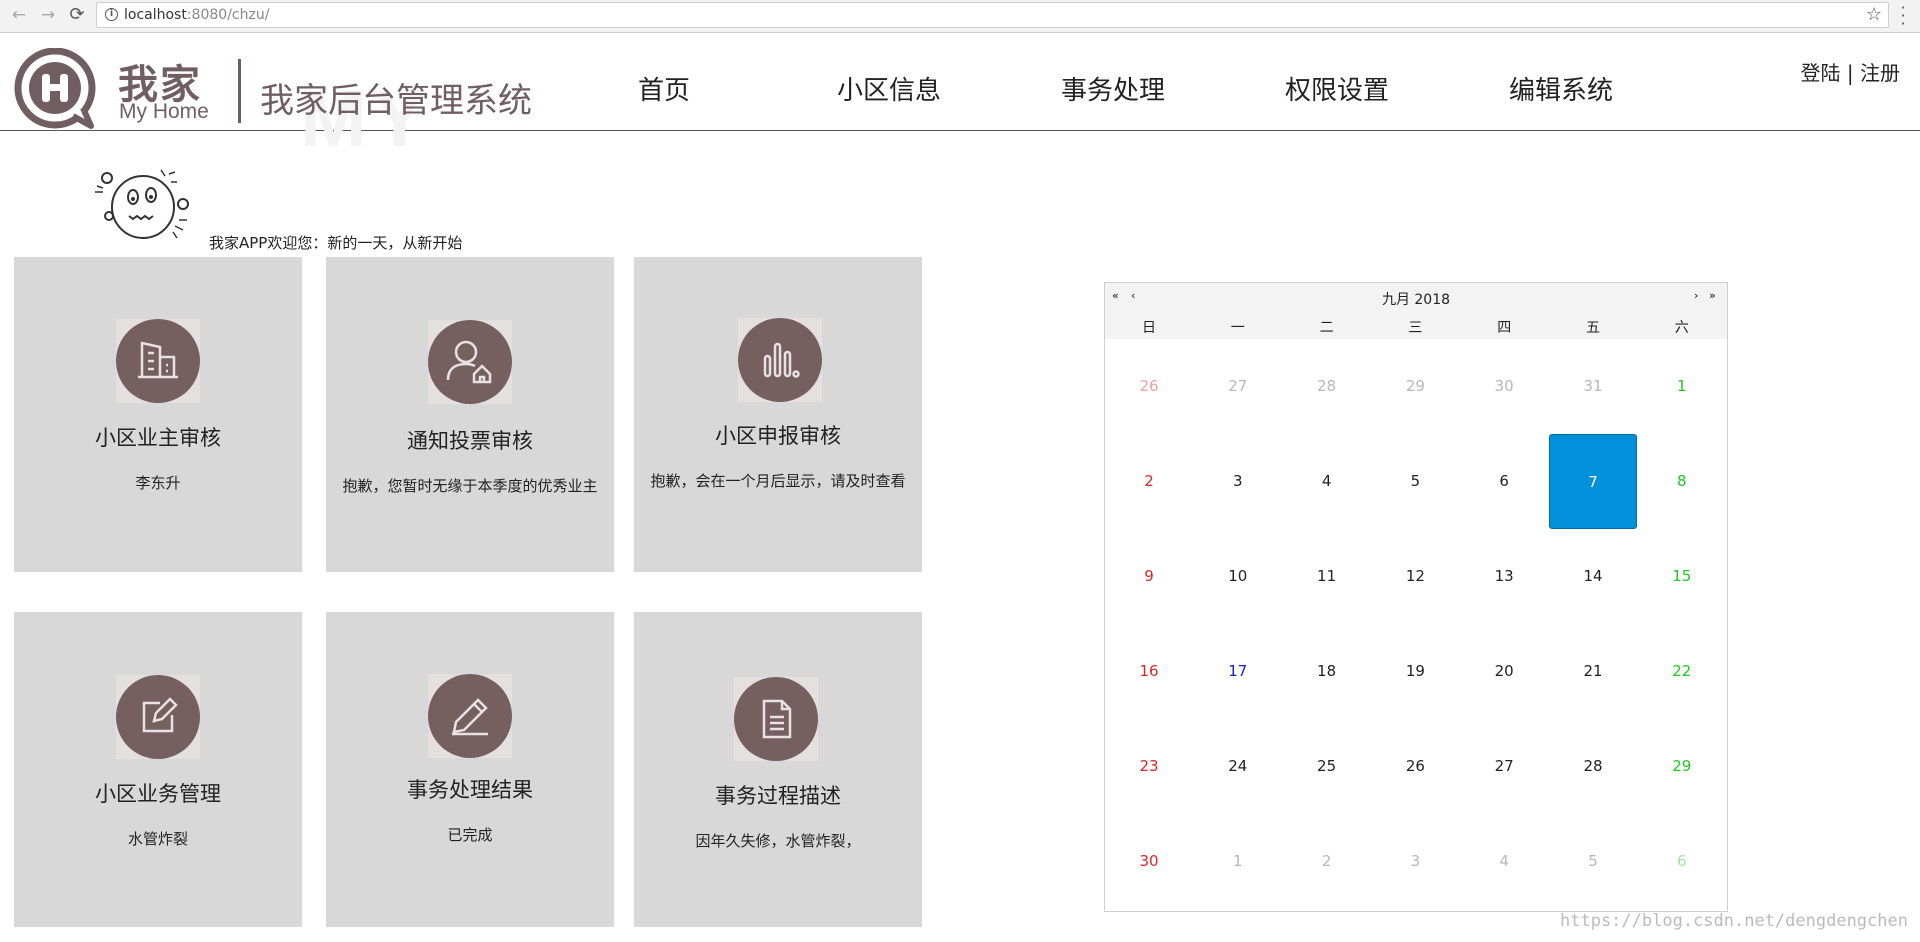 This screenshot has width=1920, height=942. Describe the element at coordinates (1682, 671) in the screenshot. I see `calendar-day: 22` at that location.